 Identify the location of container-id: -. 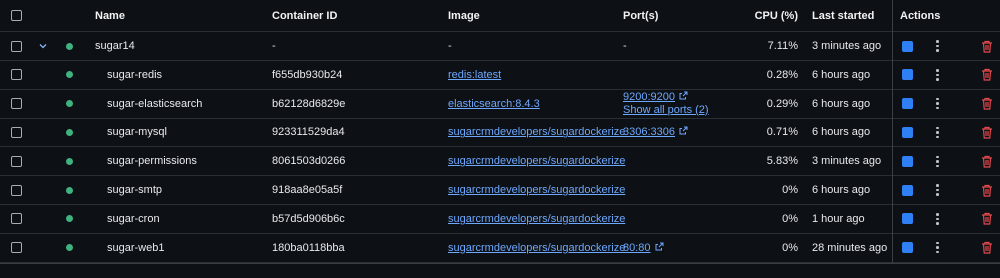
(274, 46).